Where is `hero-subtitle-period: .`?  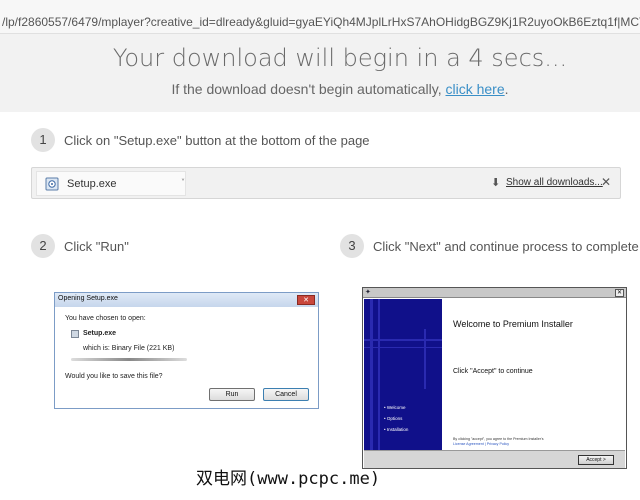
hero-subtitle-period: . is located at coordinates (506, 89).